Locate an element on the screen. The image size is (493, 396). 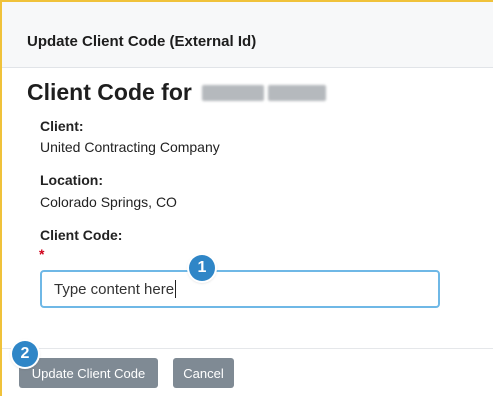
footer-divider is located at coordinates (247, 348).